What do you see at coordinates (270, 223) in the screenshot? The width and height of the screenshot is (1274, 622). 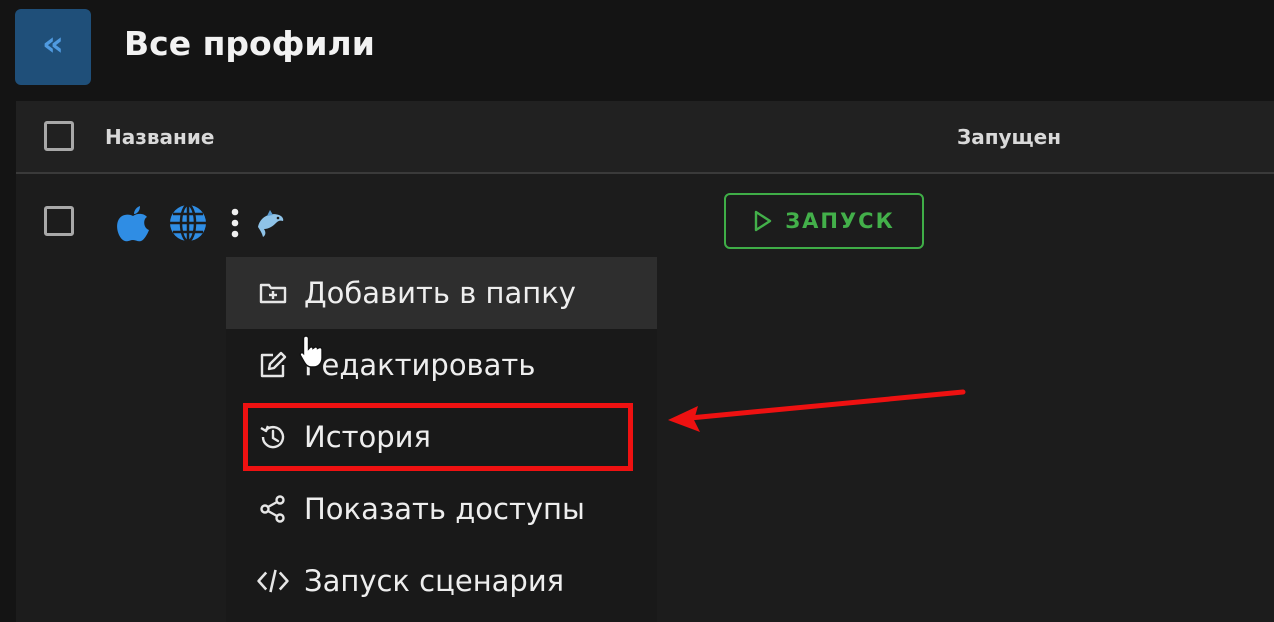 I see `dolphin-icon` at bounding box center [270, 223].